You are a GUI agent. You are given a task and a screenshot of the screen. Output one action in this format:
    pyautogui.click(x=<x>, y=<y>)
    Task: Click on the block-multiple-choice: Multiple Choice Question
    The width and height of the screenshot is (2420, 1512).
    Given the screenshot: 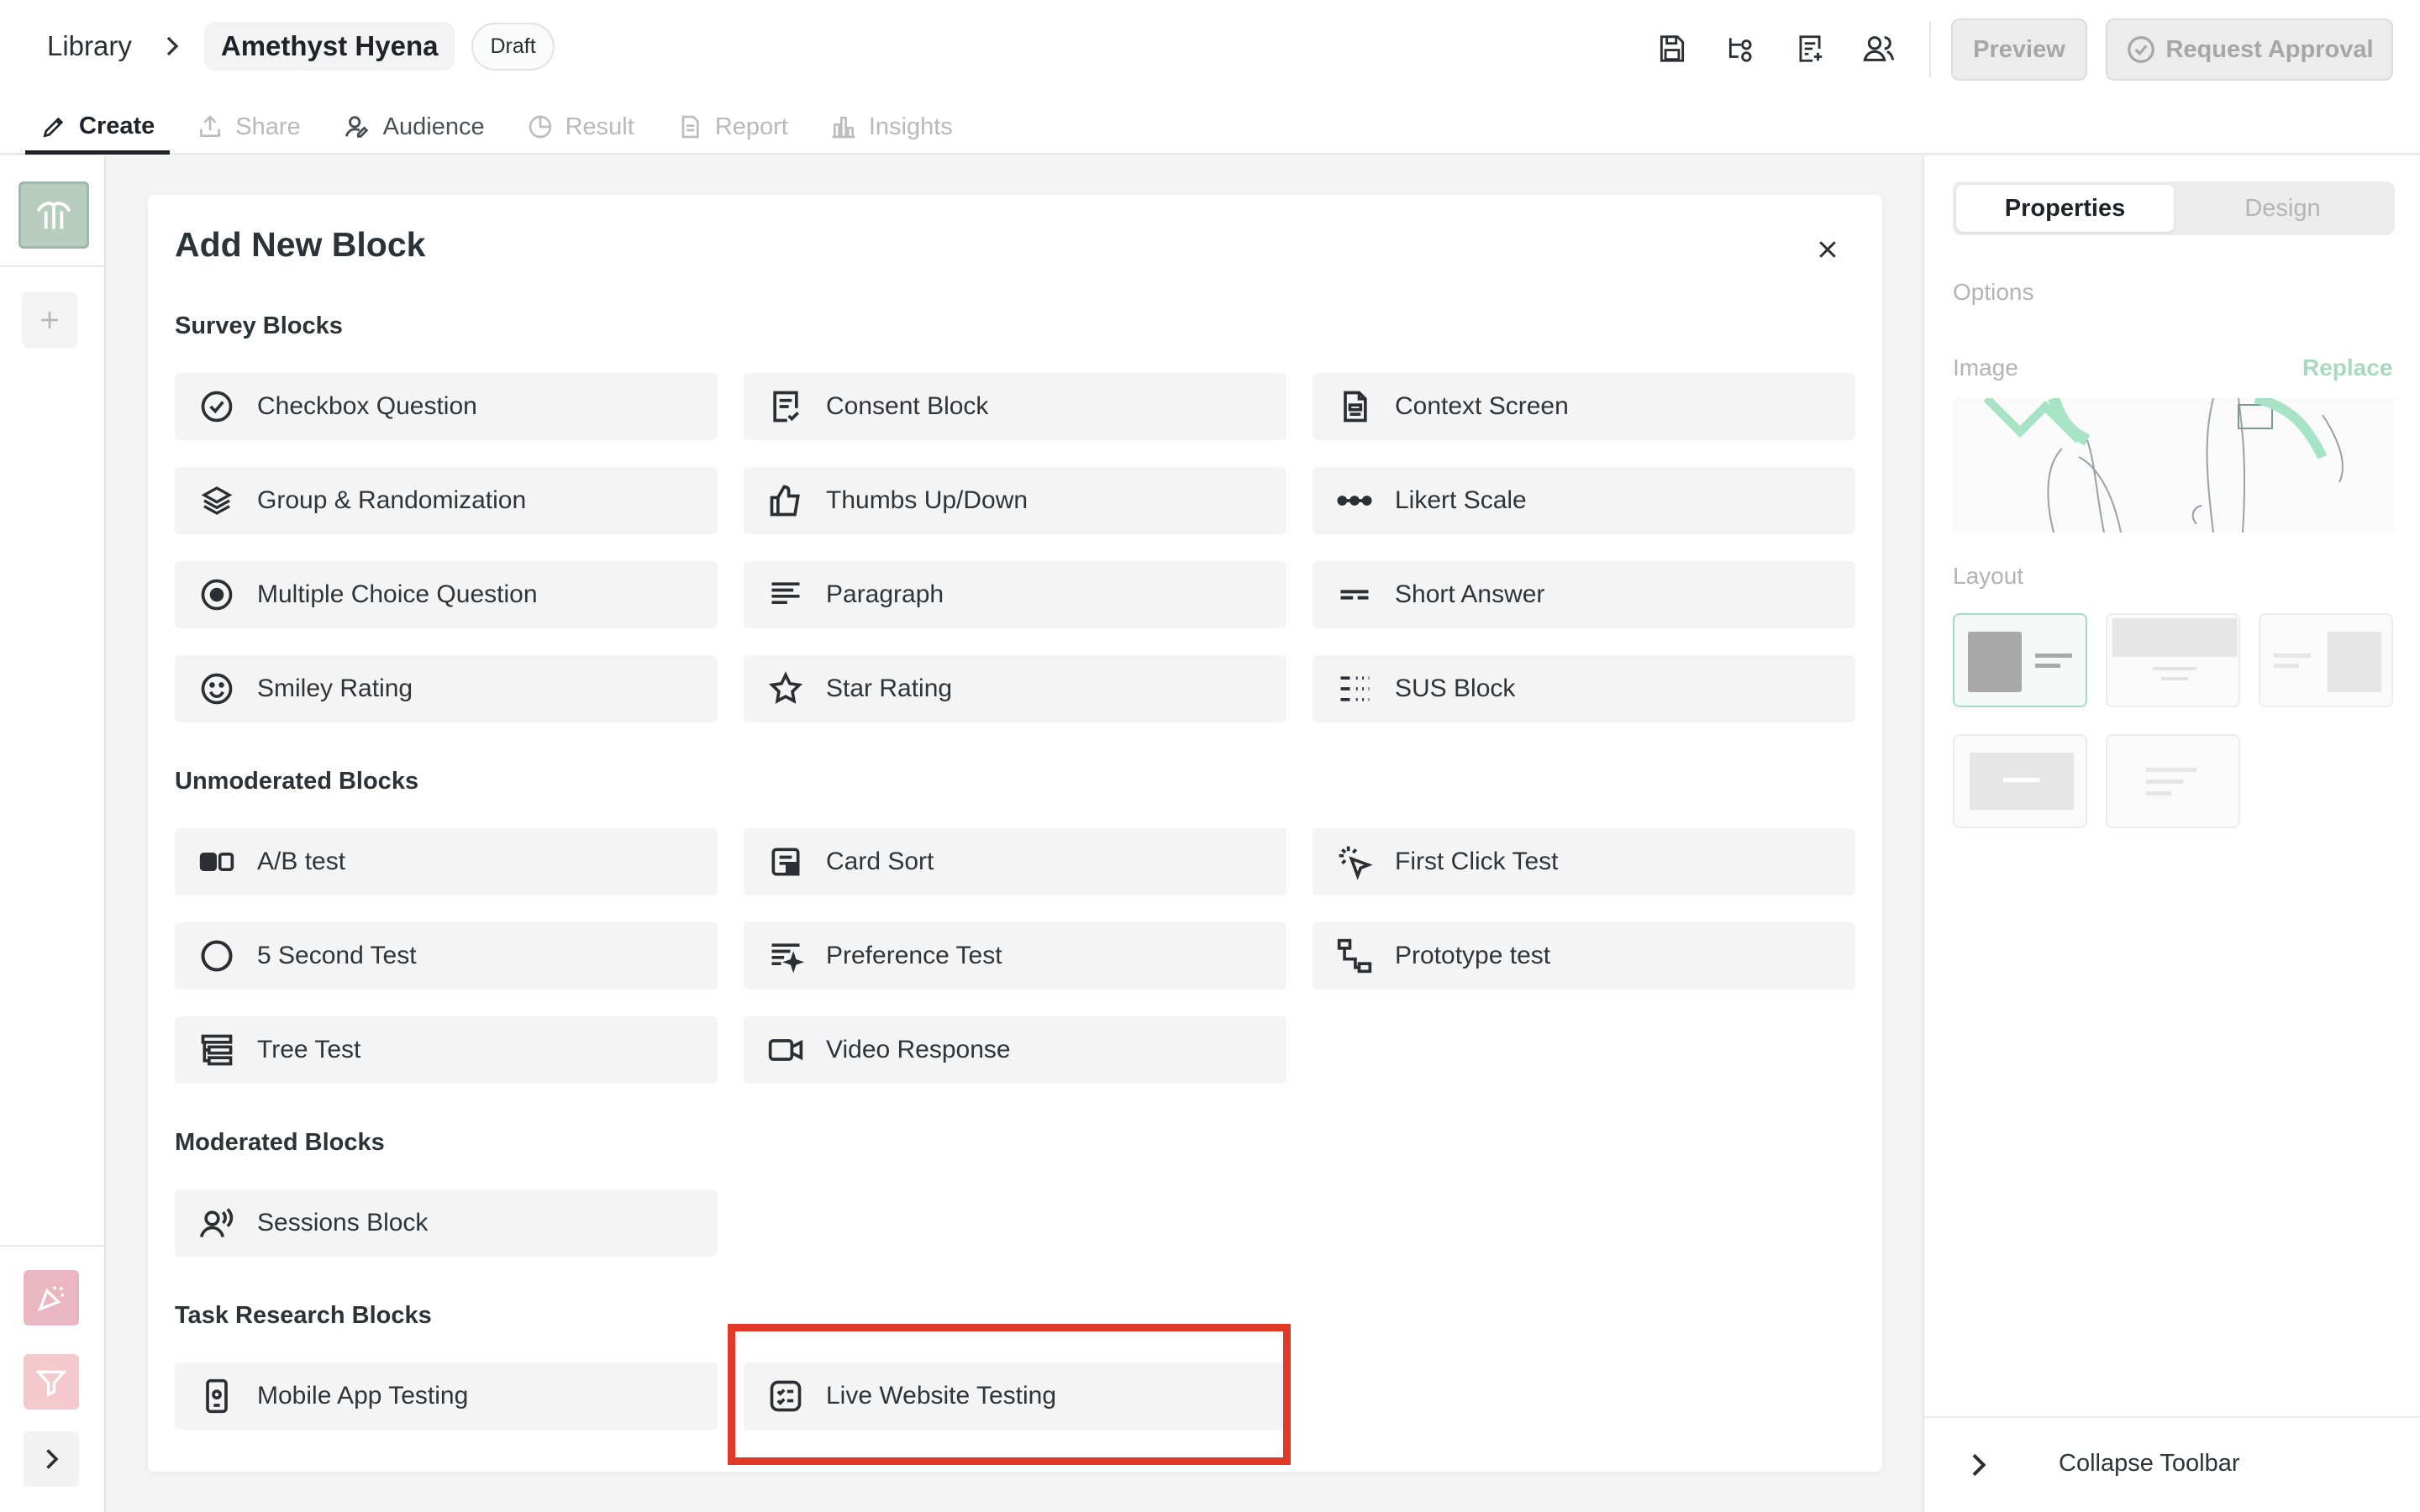 What is the action you would take?
    pyautogui.click(x=447, y=594)
    